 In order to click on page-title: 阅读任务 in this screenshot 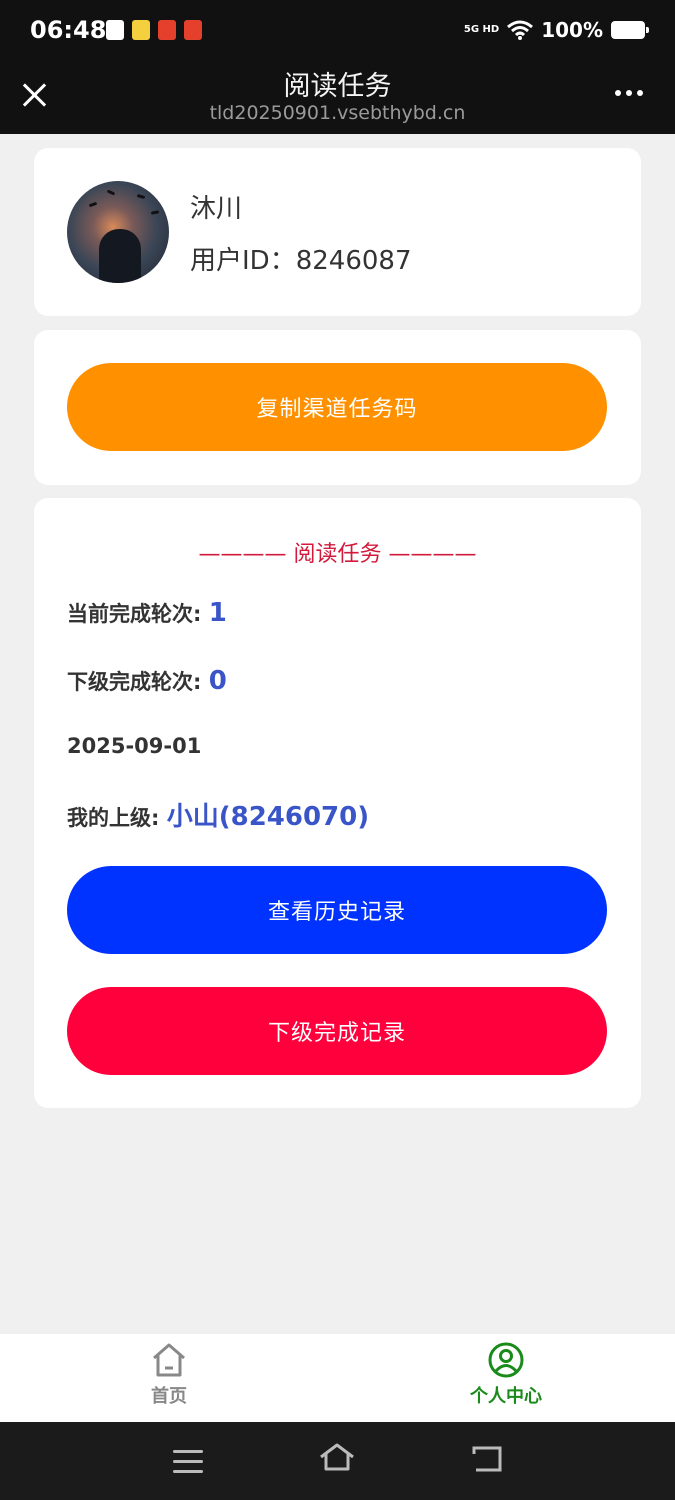, I will do `click(337, 86)`.